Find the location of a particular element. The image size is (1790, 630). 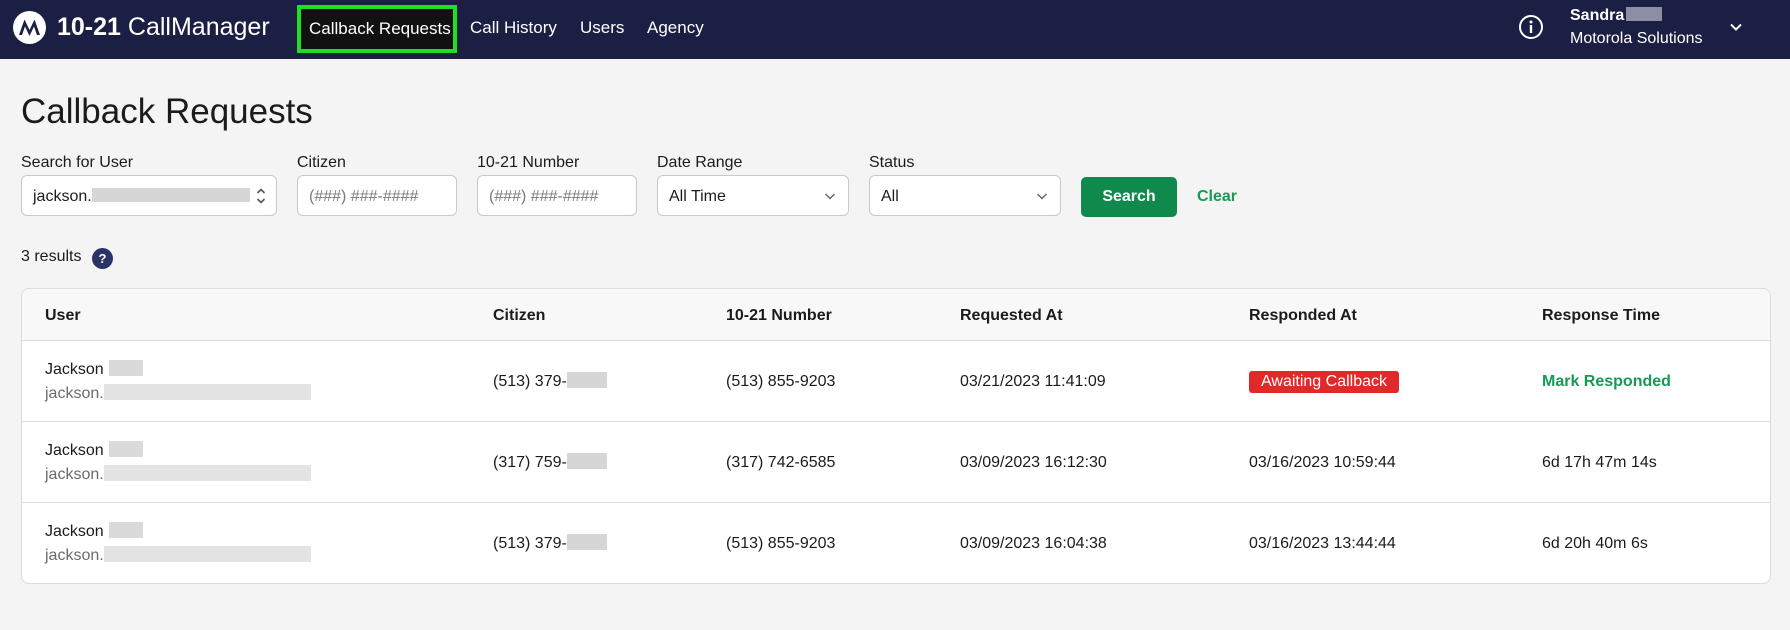

citizen-phone-input: (###) ###-#### is located at coordinates (377, 195).